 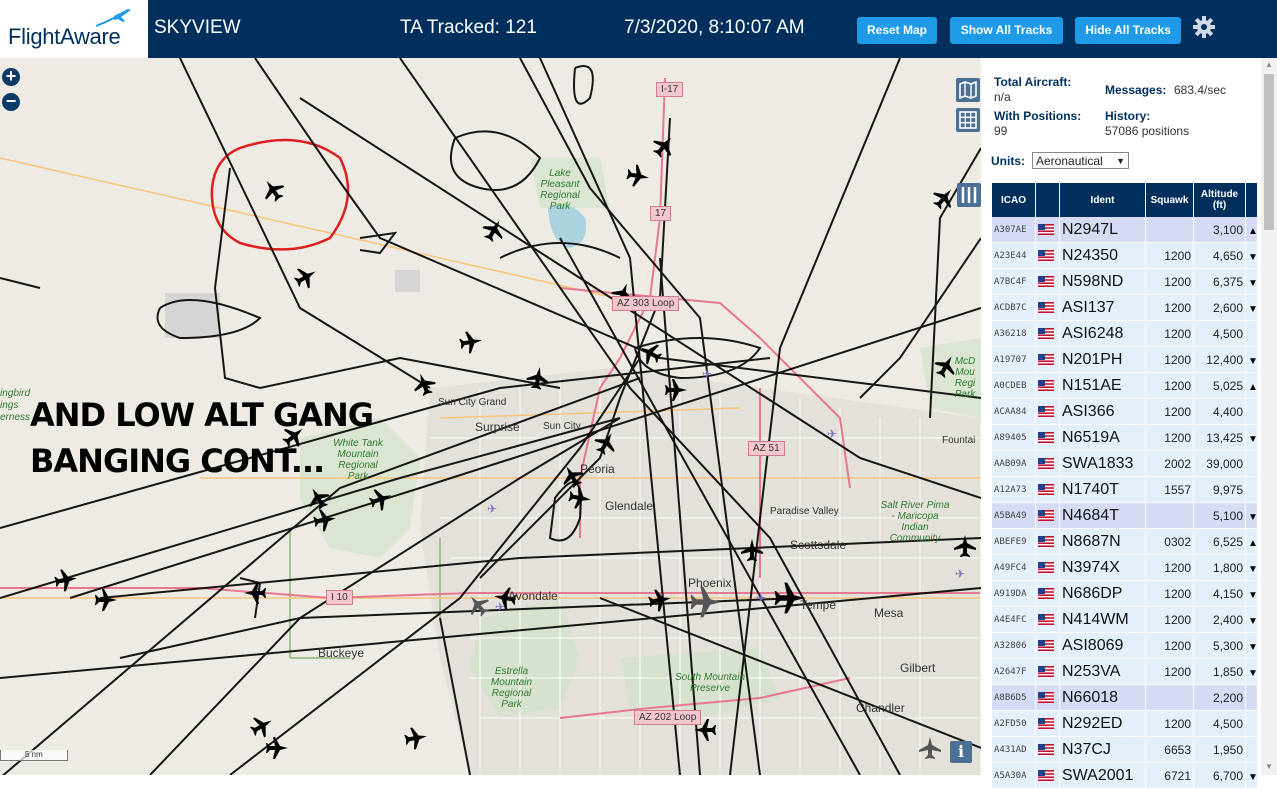 What do you see at coordinates (1048, 200) in the screenshot?
I see `column-header-flag` at bounding box center [1048, 200].